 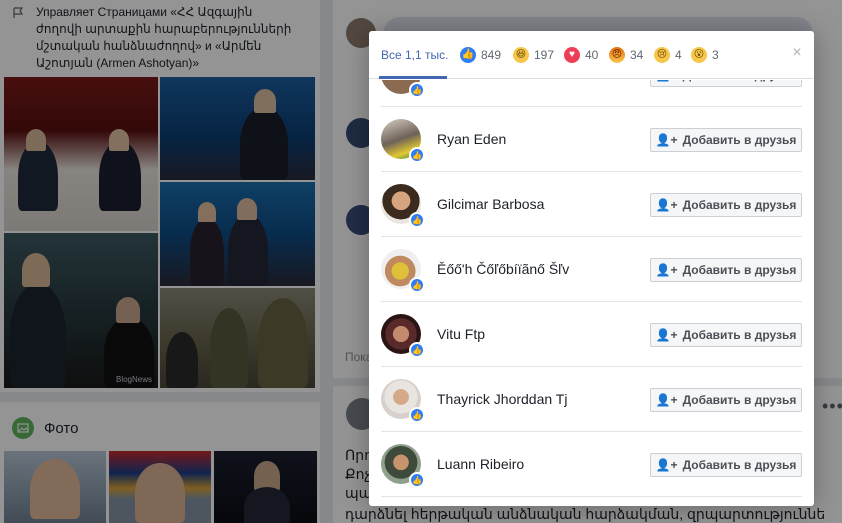 What do you see at coordinates (490, 204) in the screenshot?
I see `person-name: Gilcimar Barbosa` at bounding box center [490, 204].